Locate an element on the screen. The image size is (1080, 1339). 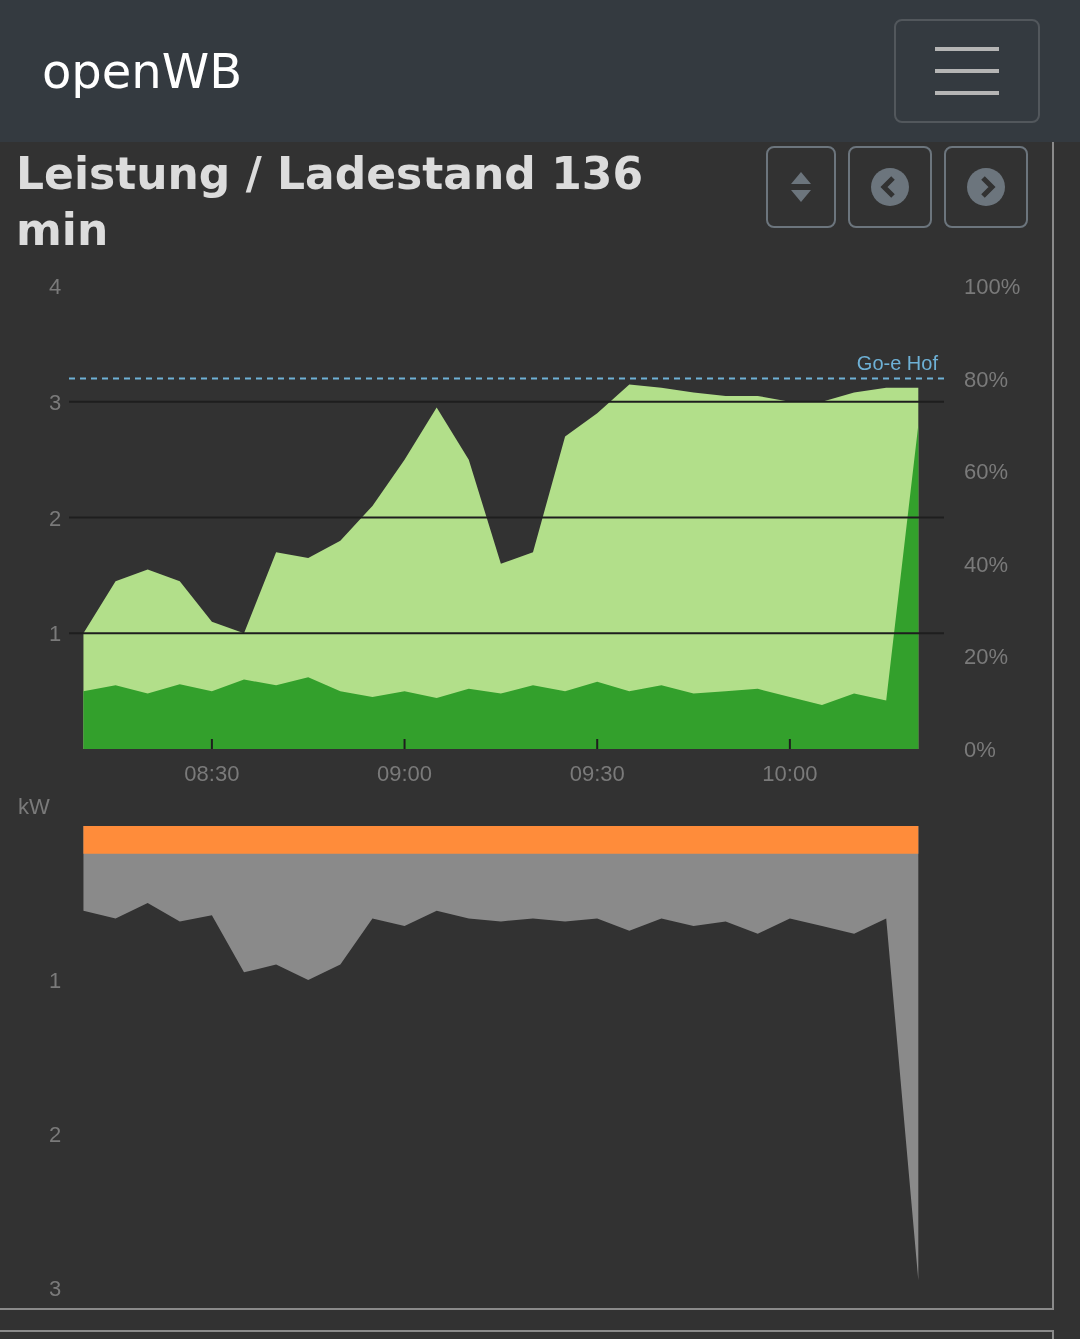
target-label: Go-e Hof is located at coordinates (897, 362).